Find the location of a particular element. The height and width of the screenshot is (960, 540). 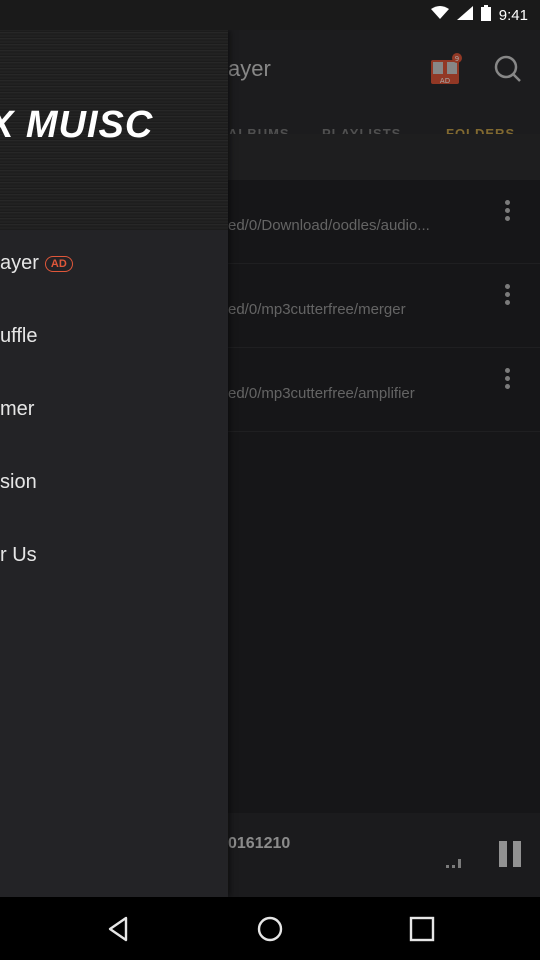

recents-icon is located at coordinates (422, 929).